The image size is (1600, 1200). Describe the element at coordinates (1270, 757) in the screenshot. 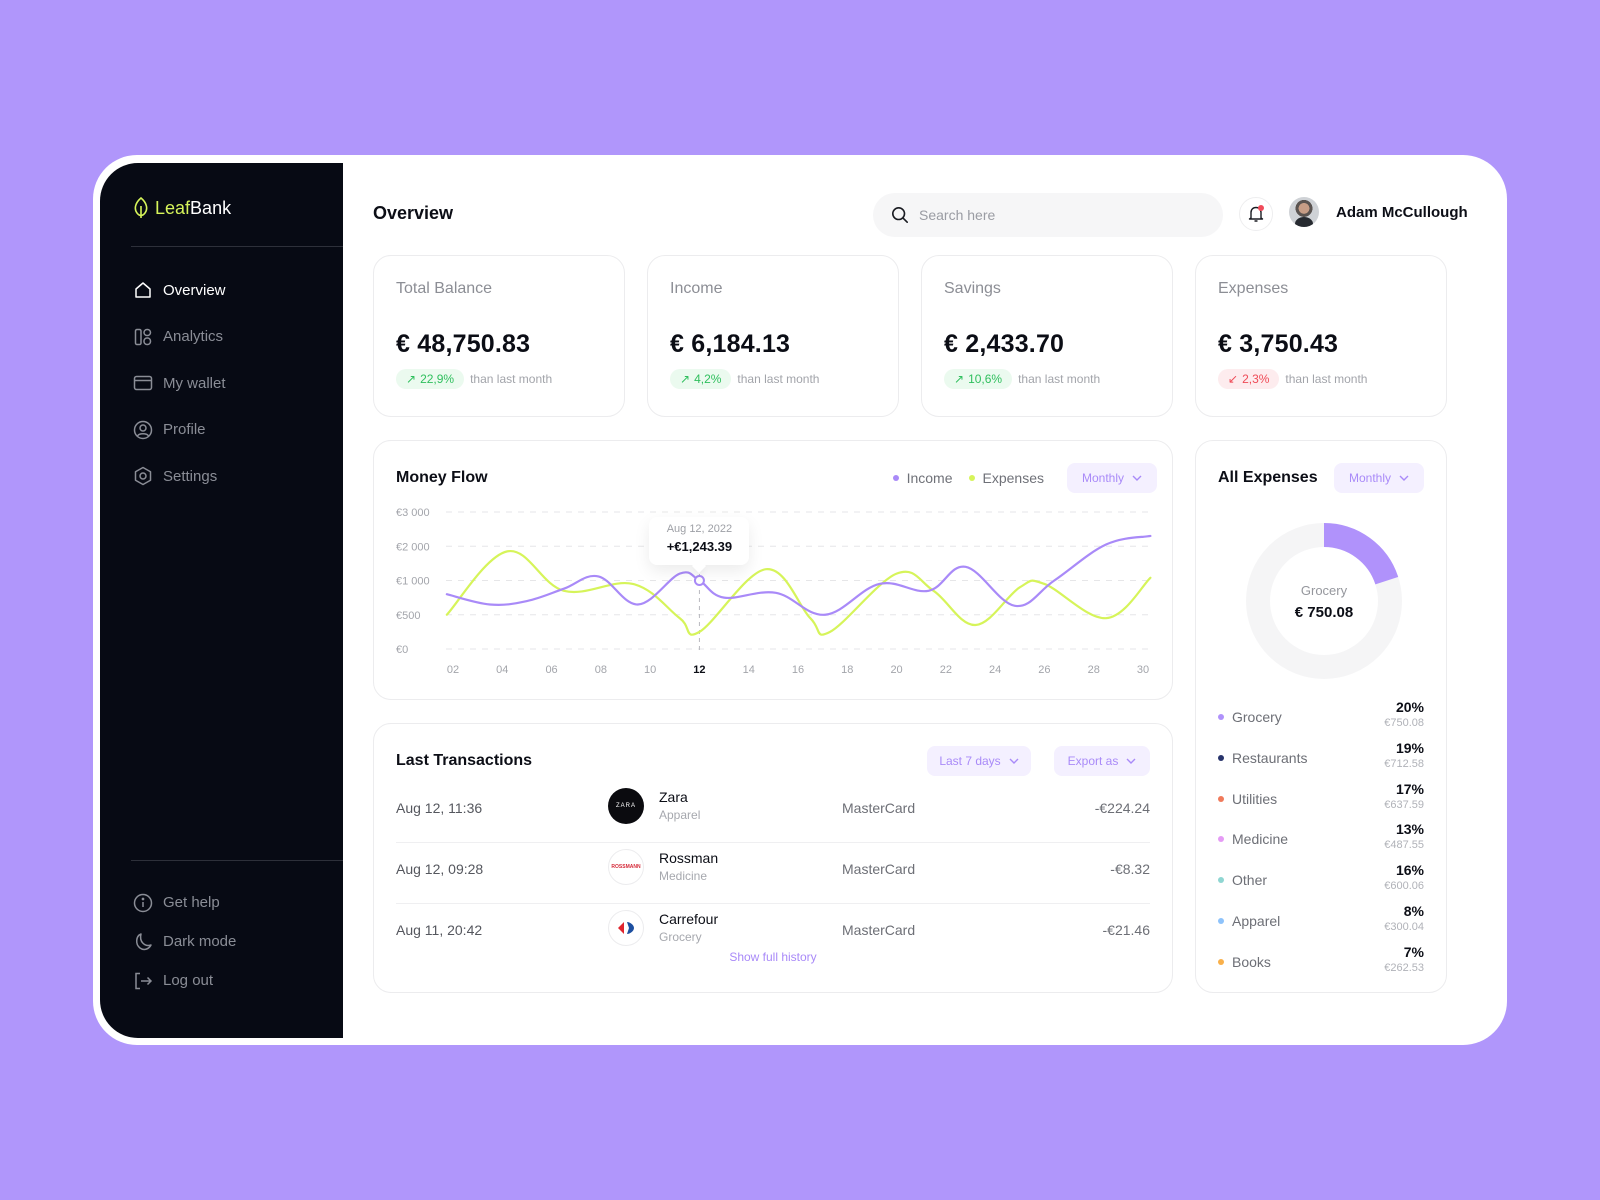

I see `category-name: Restaurants` at that location.